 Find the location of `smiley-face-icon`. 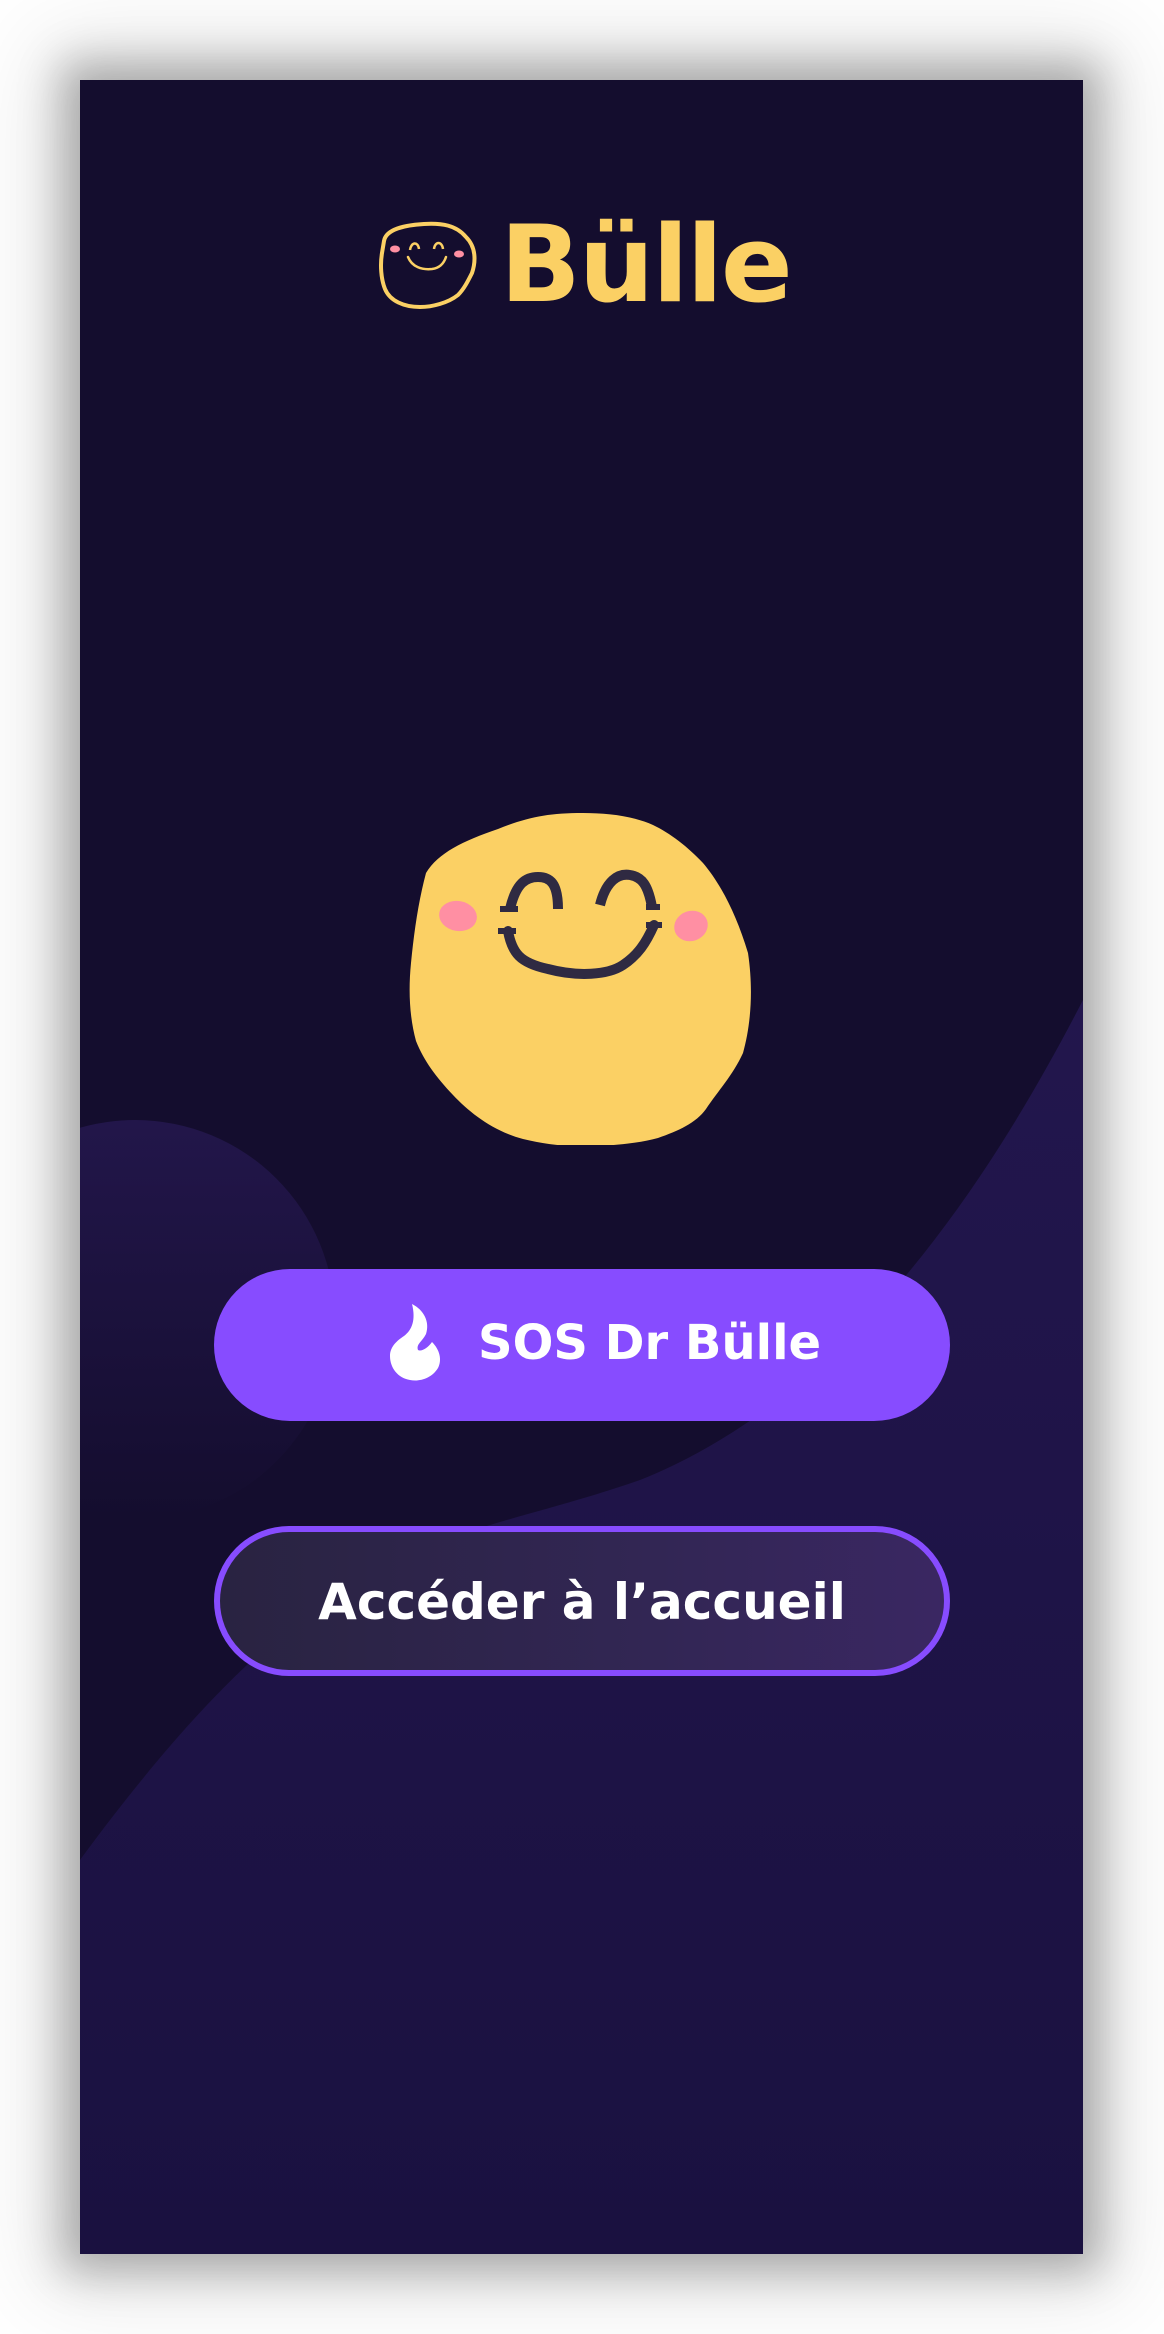

smiley-face-icon is located at coordinates (428, 265).